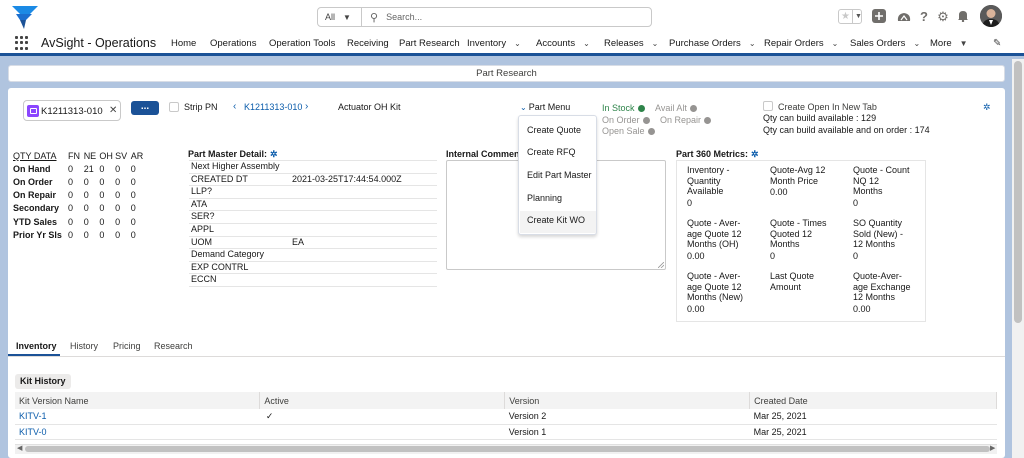 This screenshot has width=1024, height=458. What do you see at coordinates (138, 400) in the screenshot?
I see `kit-history-column-header: Kit Version Name` at bounding box center [138, 400].